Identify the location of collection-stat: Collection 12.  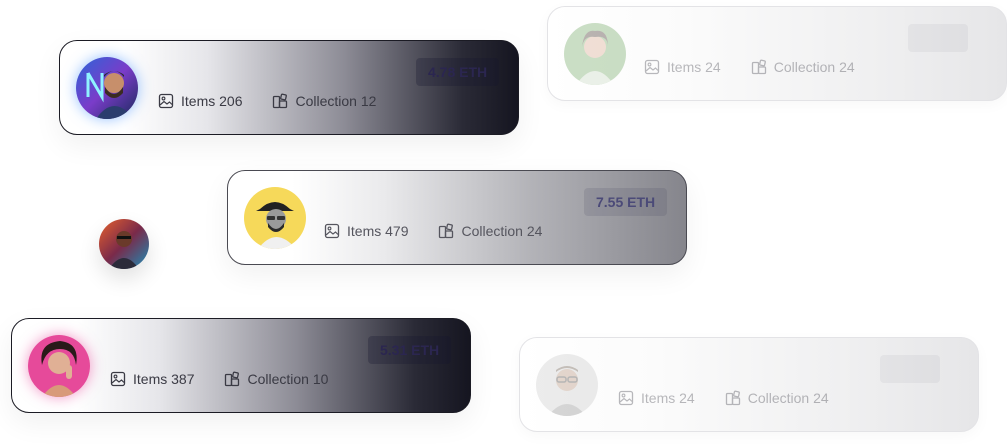
(324, 101).